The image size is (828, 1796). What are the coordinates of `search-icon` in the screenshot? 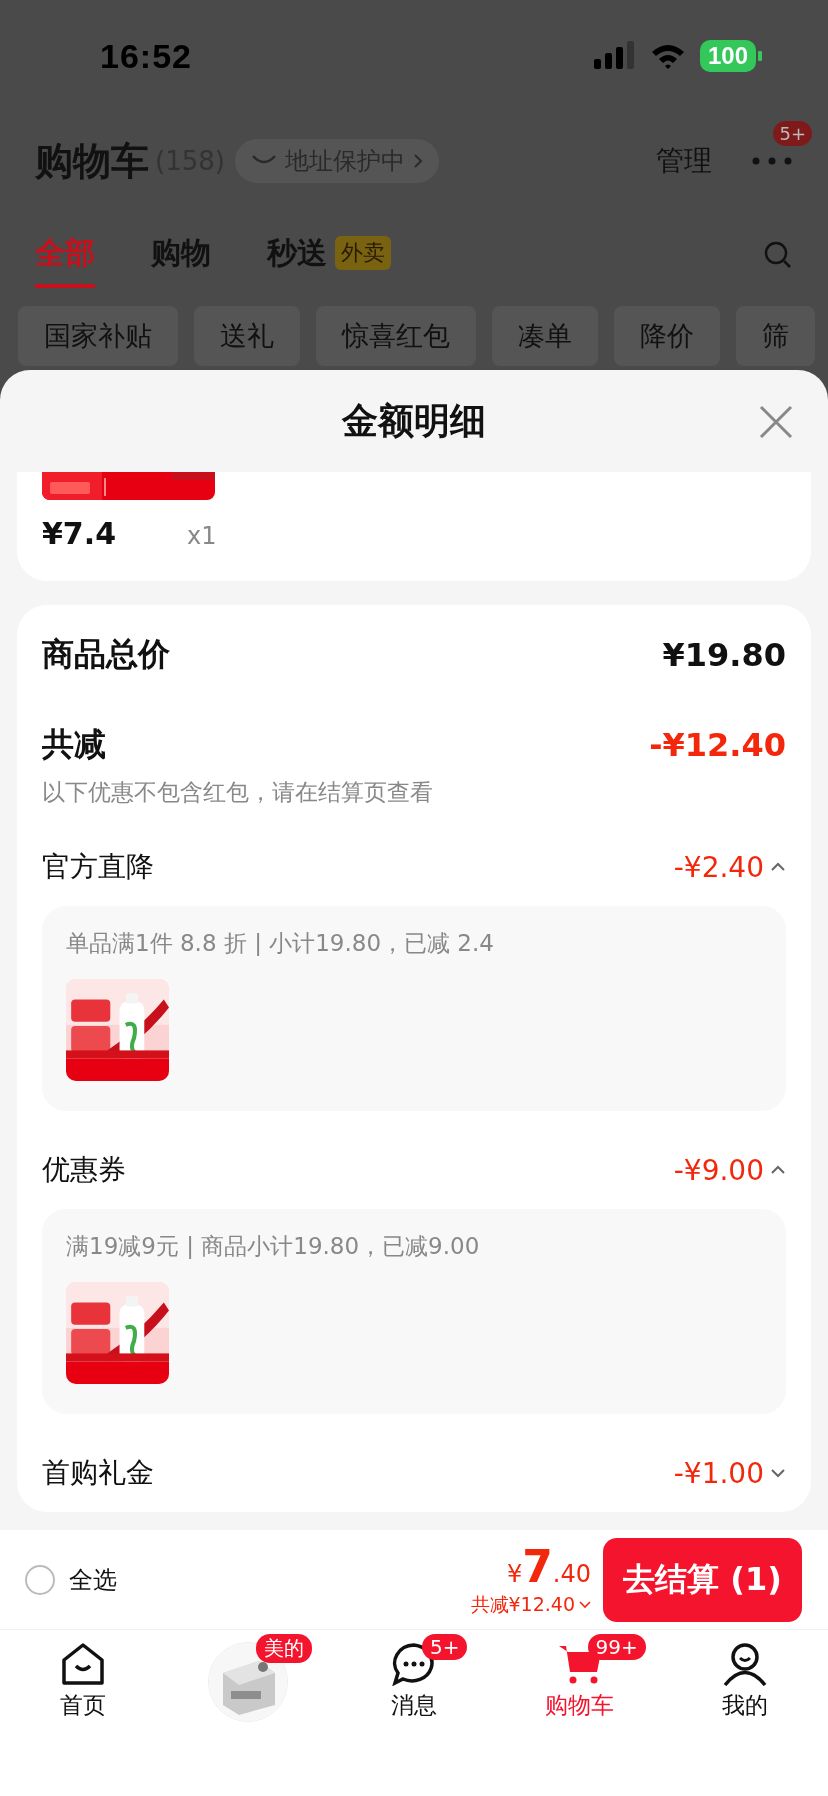 It's located at (778, 255).